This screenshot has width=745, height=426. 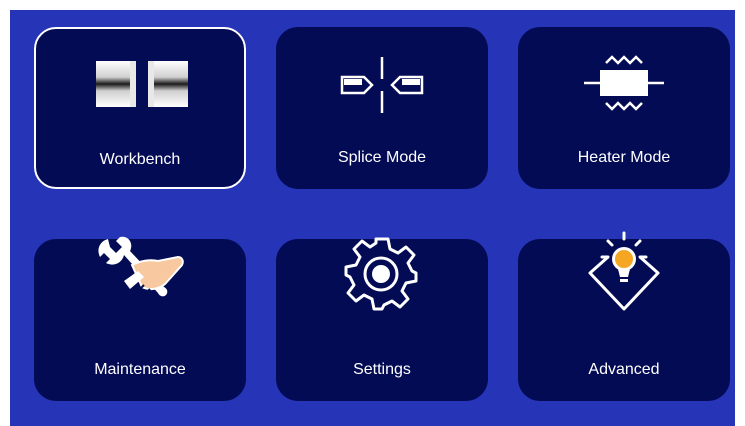 I want to click on advanced-tile: Advanced, so click(x=624, y=316).